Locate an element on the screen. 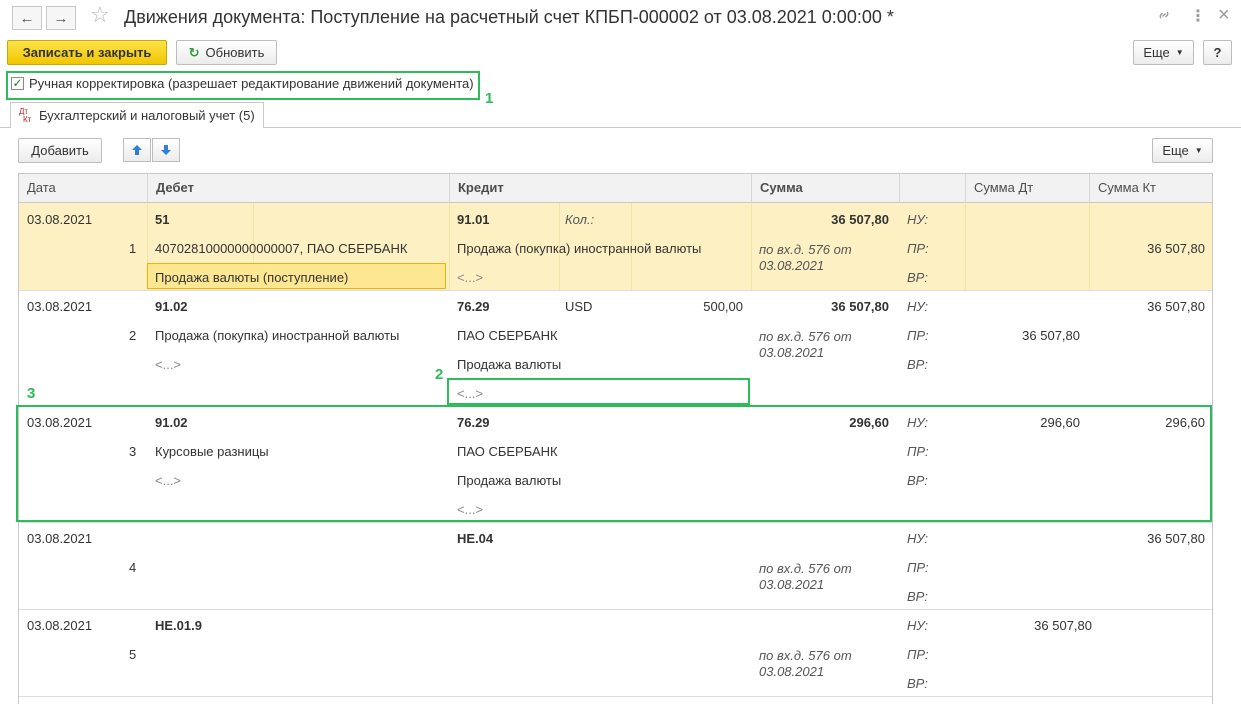 Image resolution: width=1241 pixels, height=704 pixels. credit-currency: USD is located at coordinates (578, 306).